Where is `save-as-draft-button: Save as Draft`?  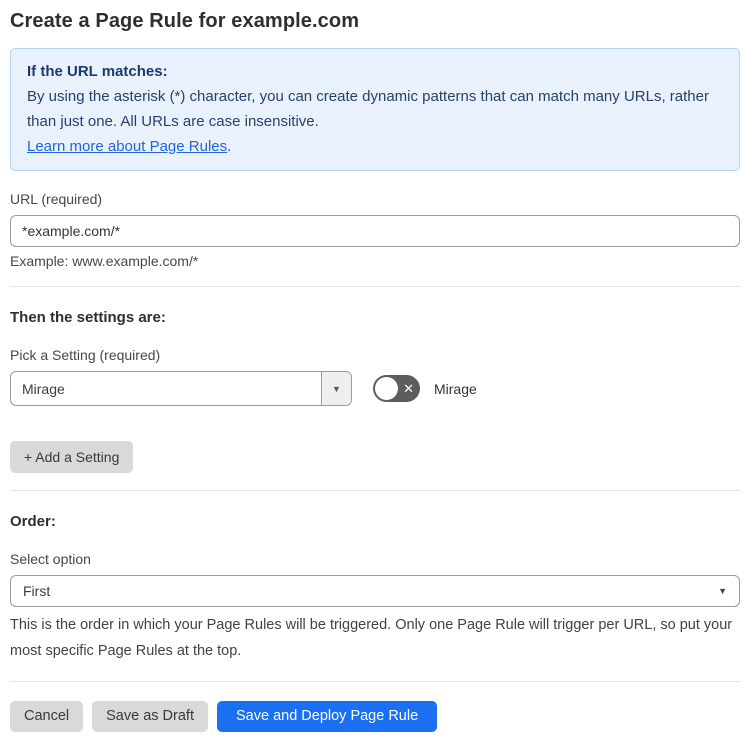
save-as-draft-button: Save as Draft is located at coordinates (150, 716).